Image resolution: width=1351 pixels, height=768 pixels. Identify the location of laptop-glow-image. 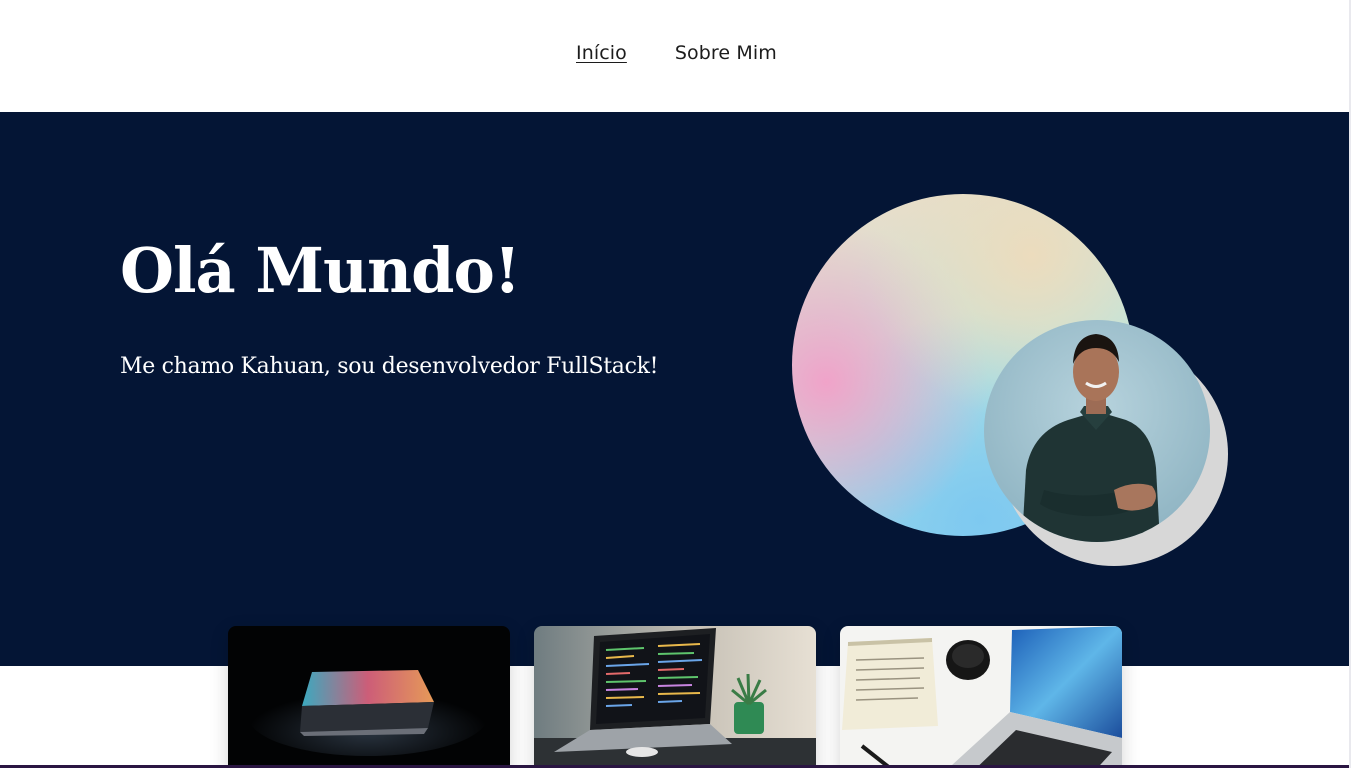
(369, 697).